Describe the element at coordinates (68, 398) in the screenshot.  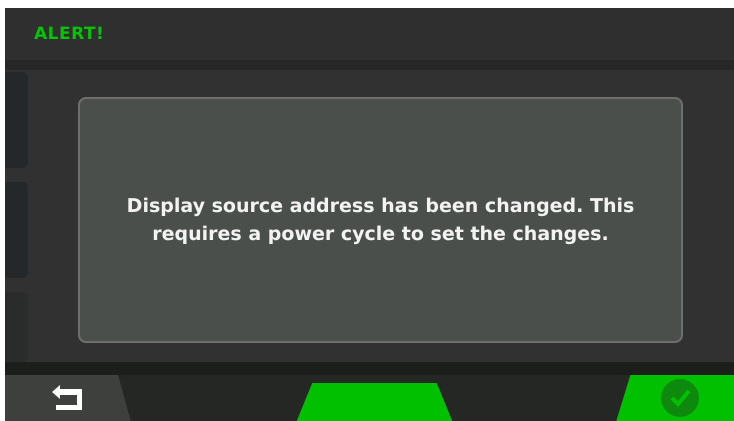
I see `back-button` at that location.